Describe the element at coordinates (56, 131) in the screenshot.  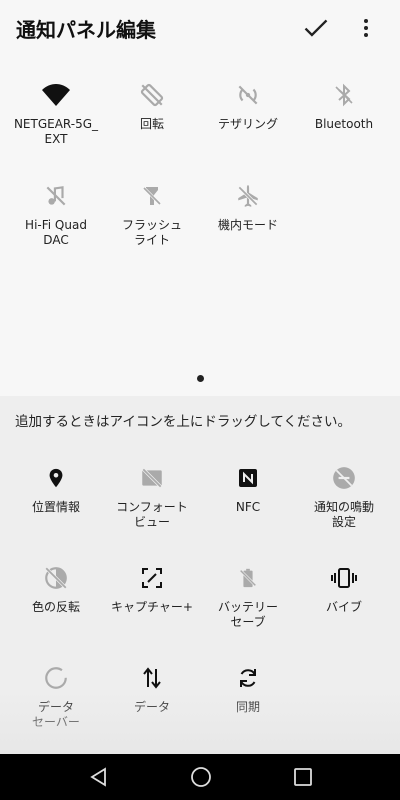
I see `tile-label: NETGEAR-5G_ EXT` at that location.